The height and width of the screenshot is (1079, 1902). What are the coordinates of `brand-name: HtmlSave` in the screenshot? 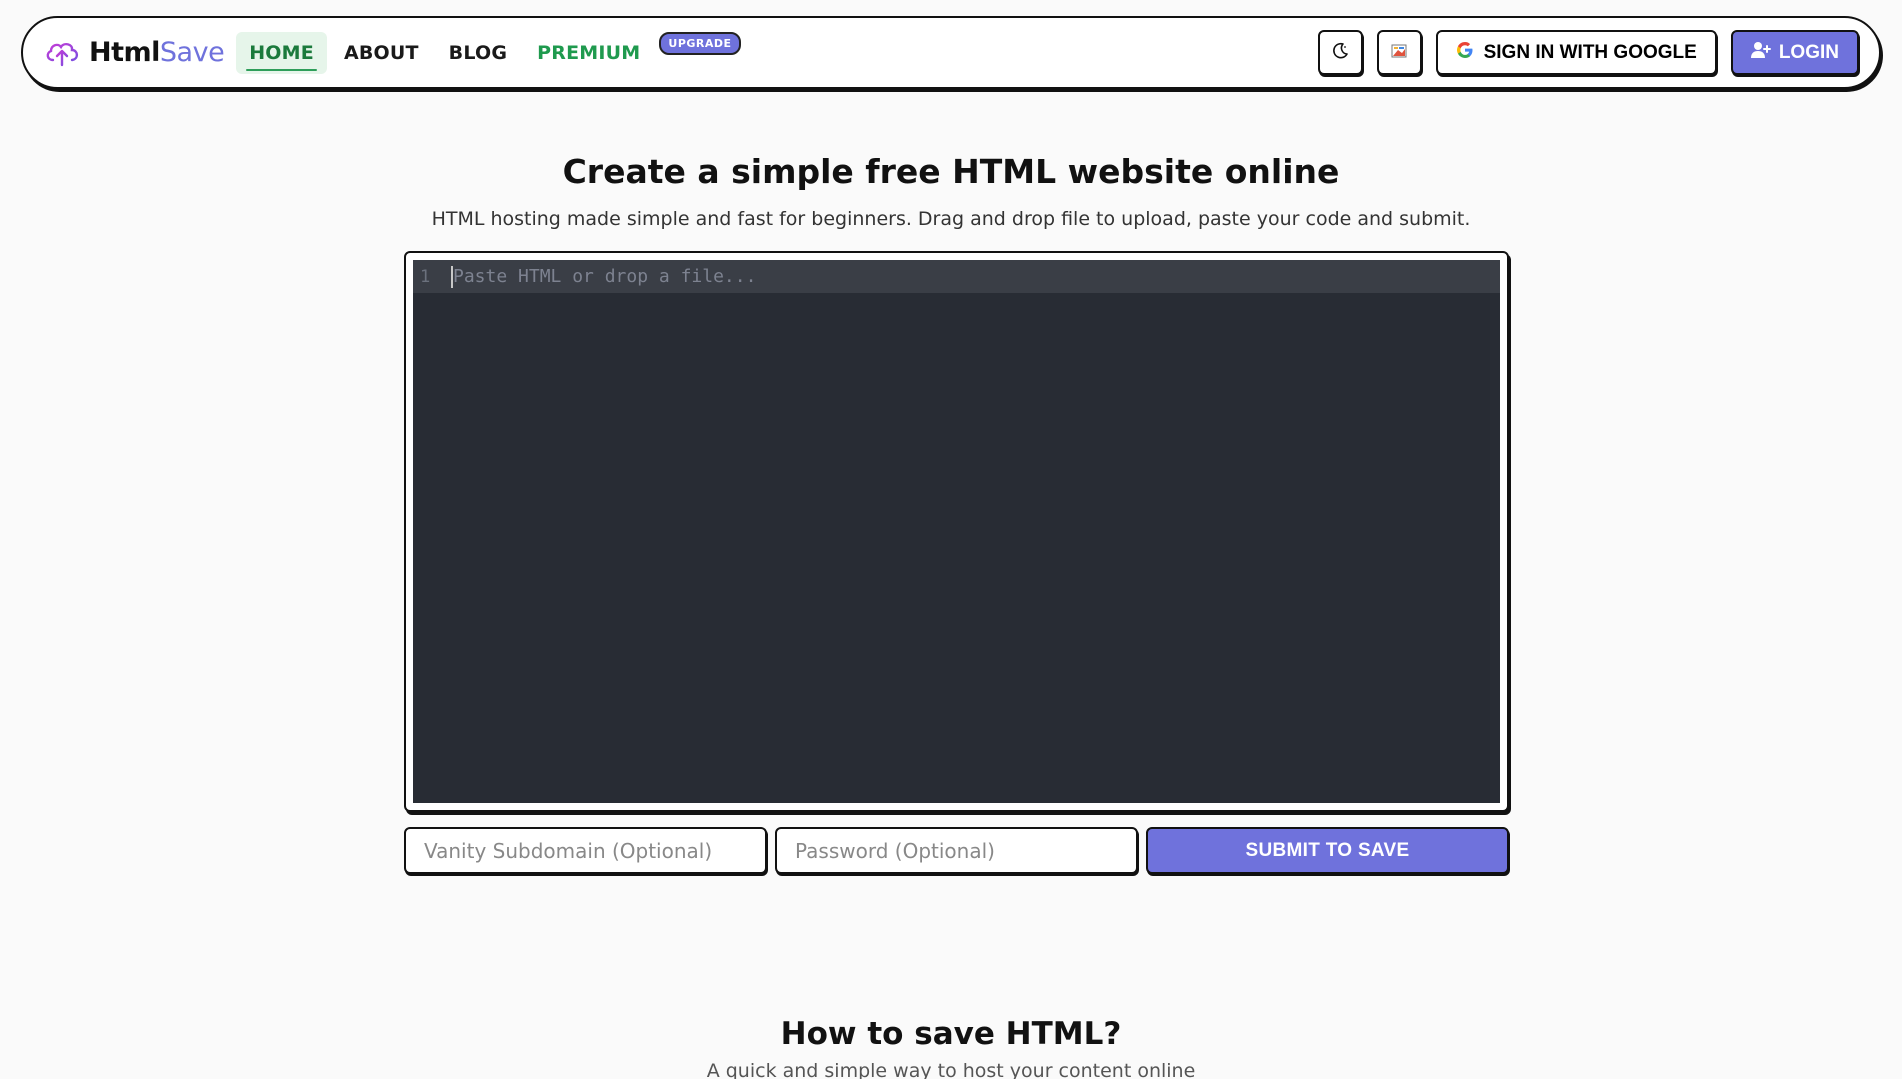 It's located at (157, 52).